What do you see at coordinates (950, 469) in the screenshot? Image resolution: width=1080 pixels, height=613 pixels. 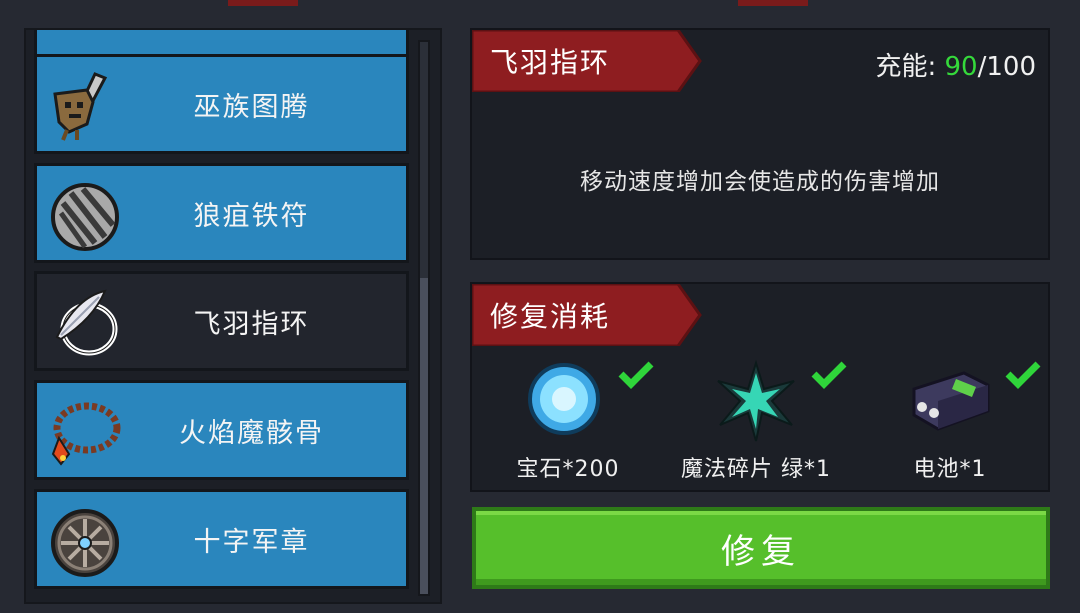 I see `material-label: 电池*1` at bounding box center [950, 469].